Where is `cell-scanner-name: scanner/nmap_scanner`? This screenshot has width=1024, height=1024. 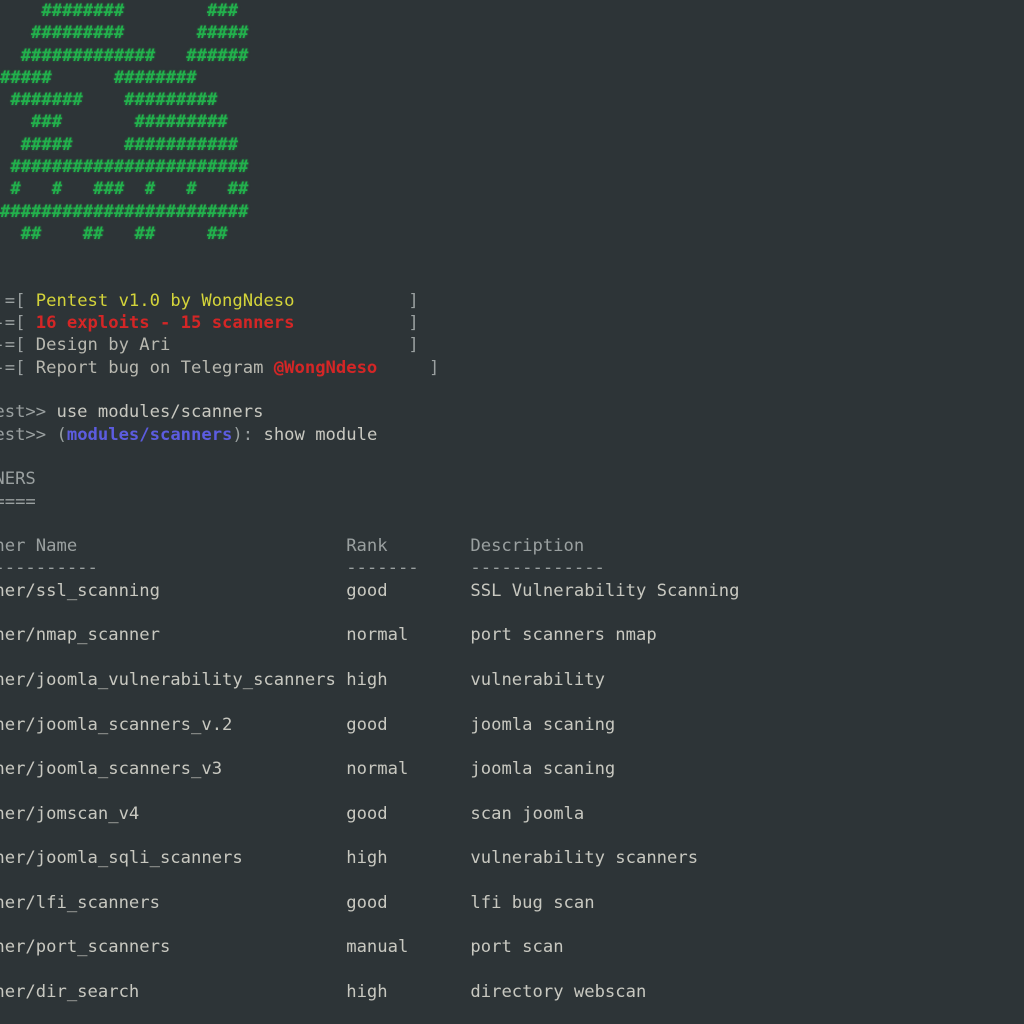 cell-scanner-name: scanner/nmap_scanner is located at coordinates (80, 635).